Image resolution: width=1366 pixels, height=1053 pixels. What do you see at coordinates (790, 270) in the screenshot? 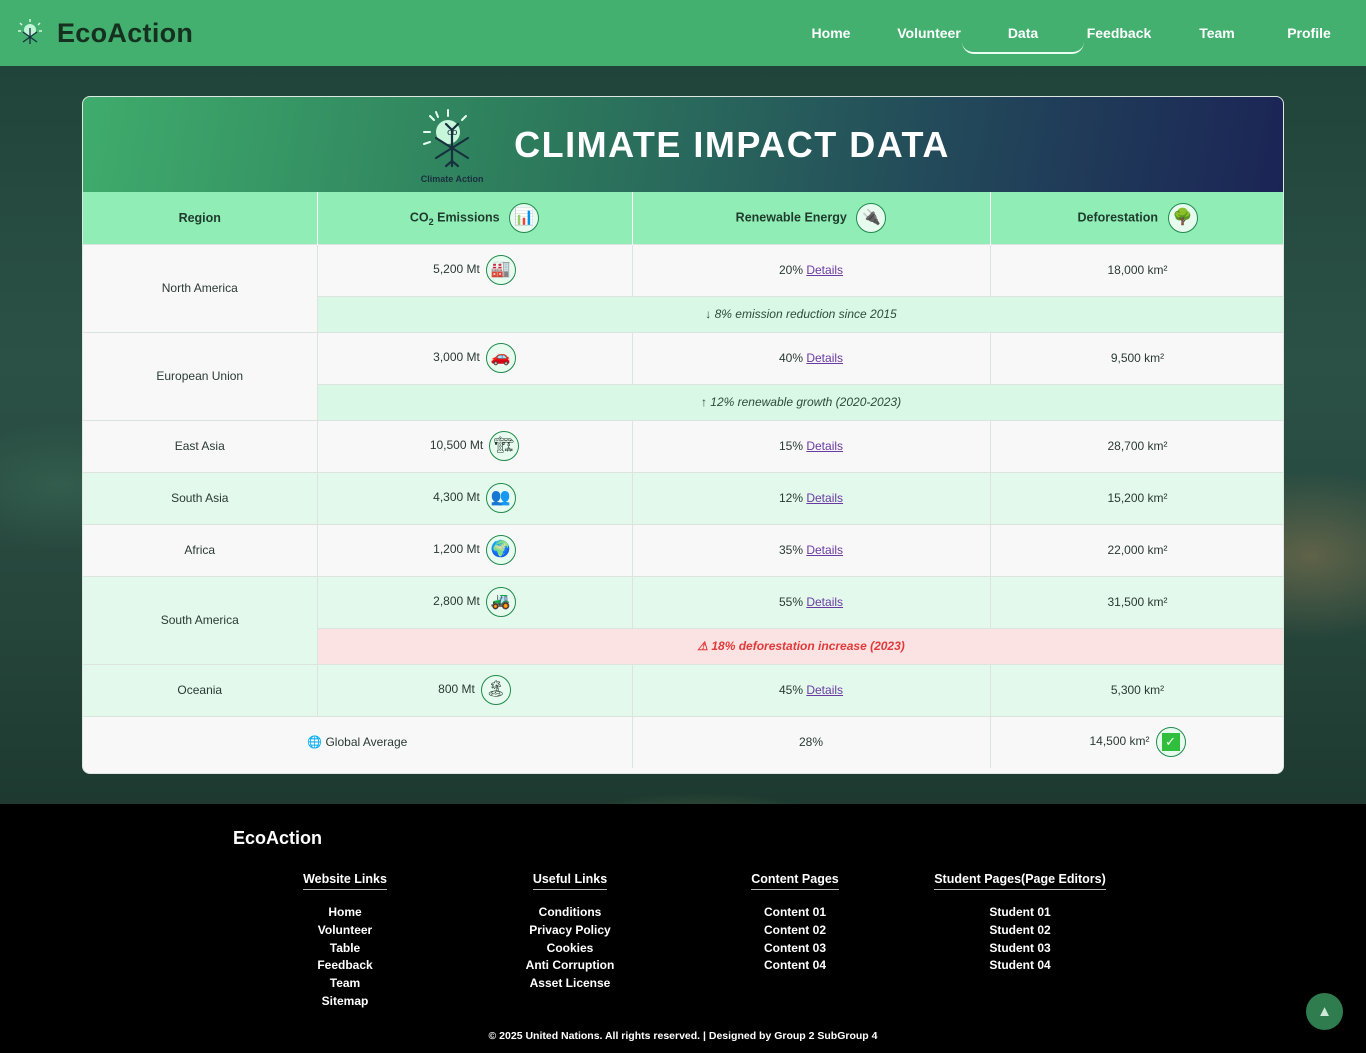
I see `renewable-value: 20%` at bounding box center [790, 270].